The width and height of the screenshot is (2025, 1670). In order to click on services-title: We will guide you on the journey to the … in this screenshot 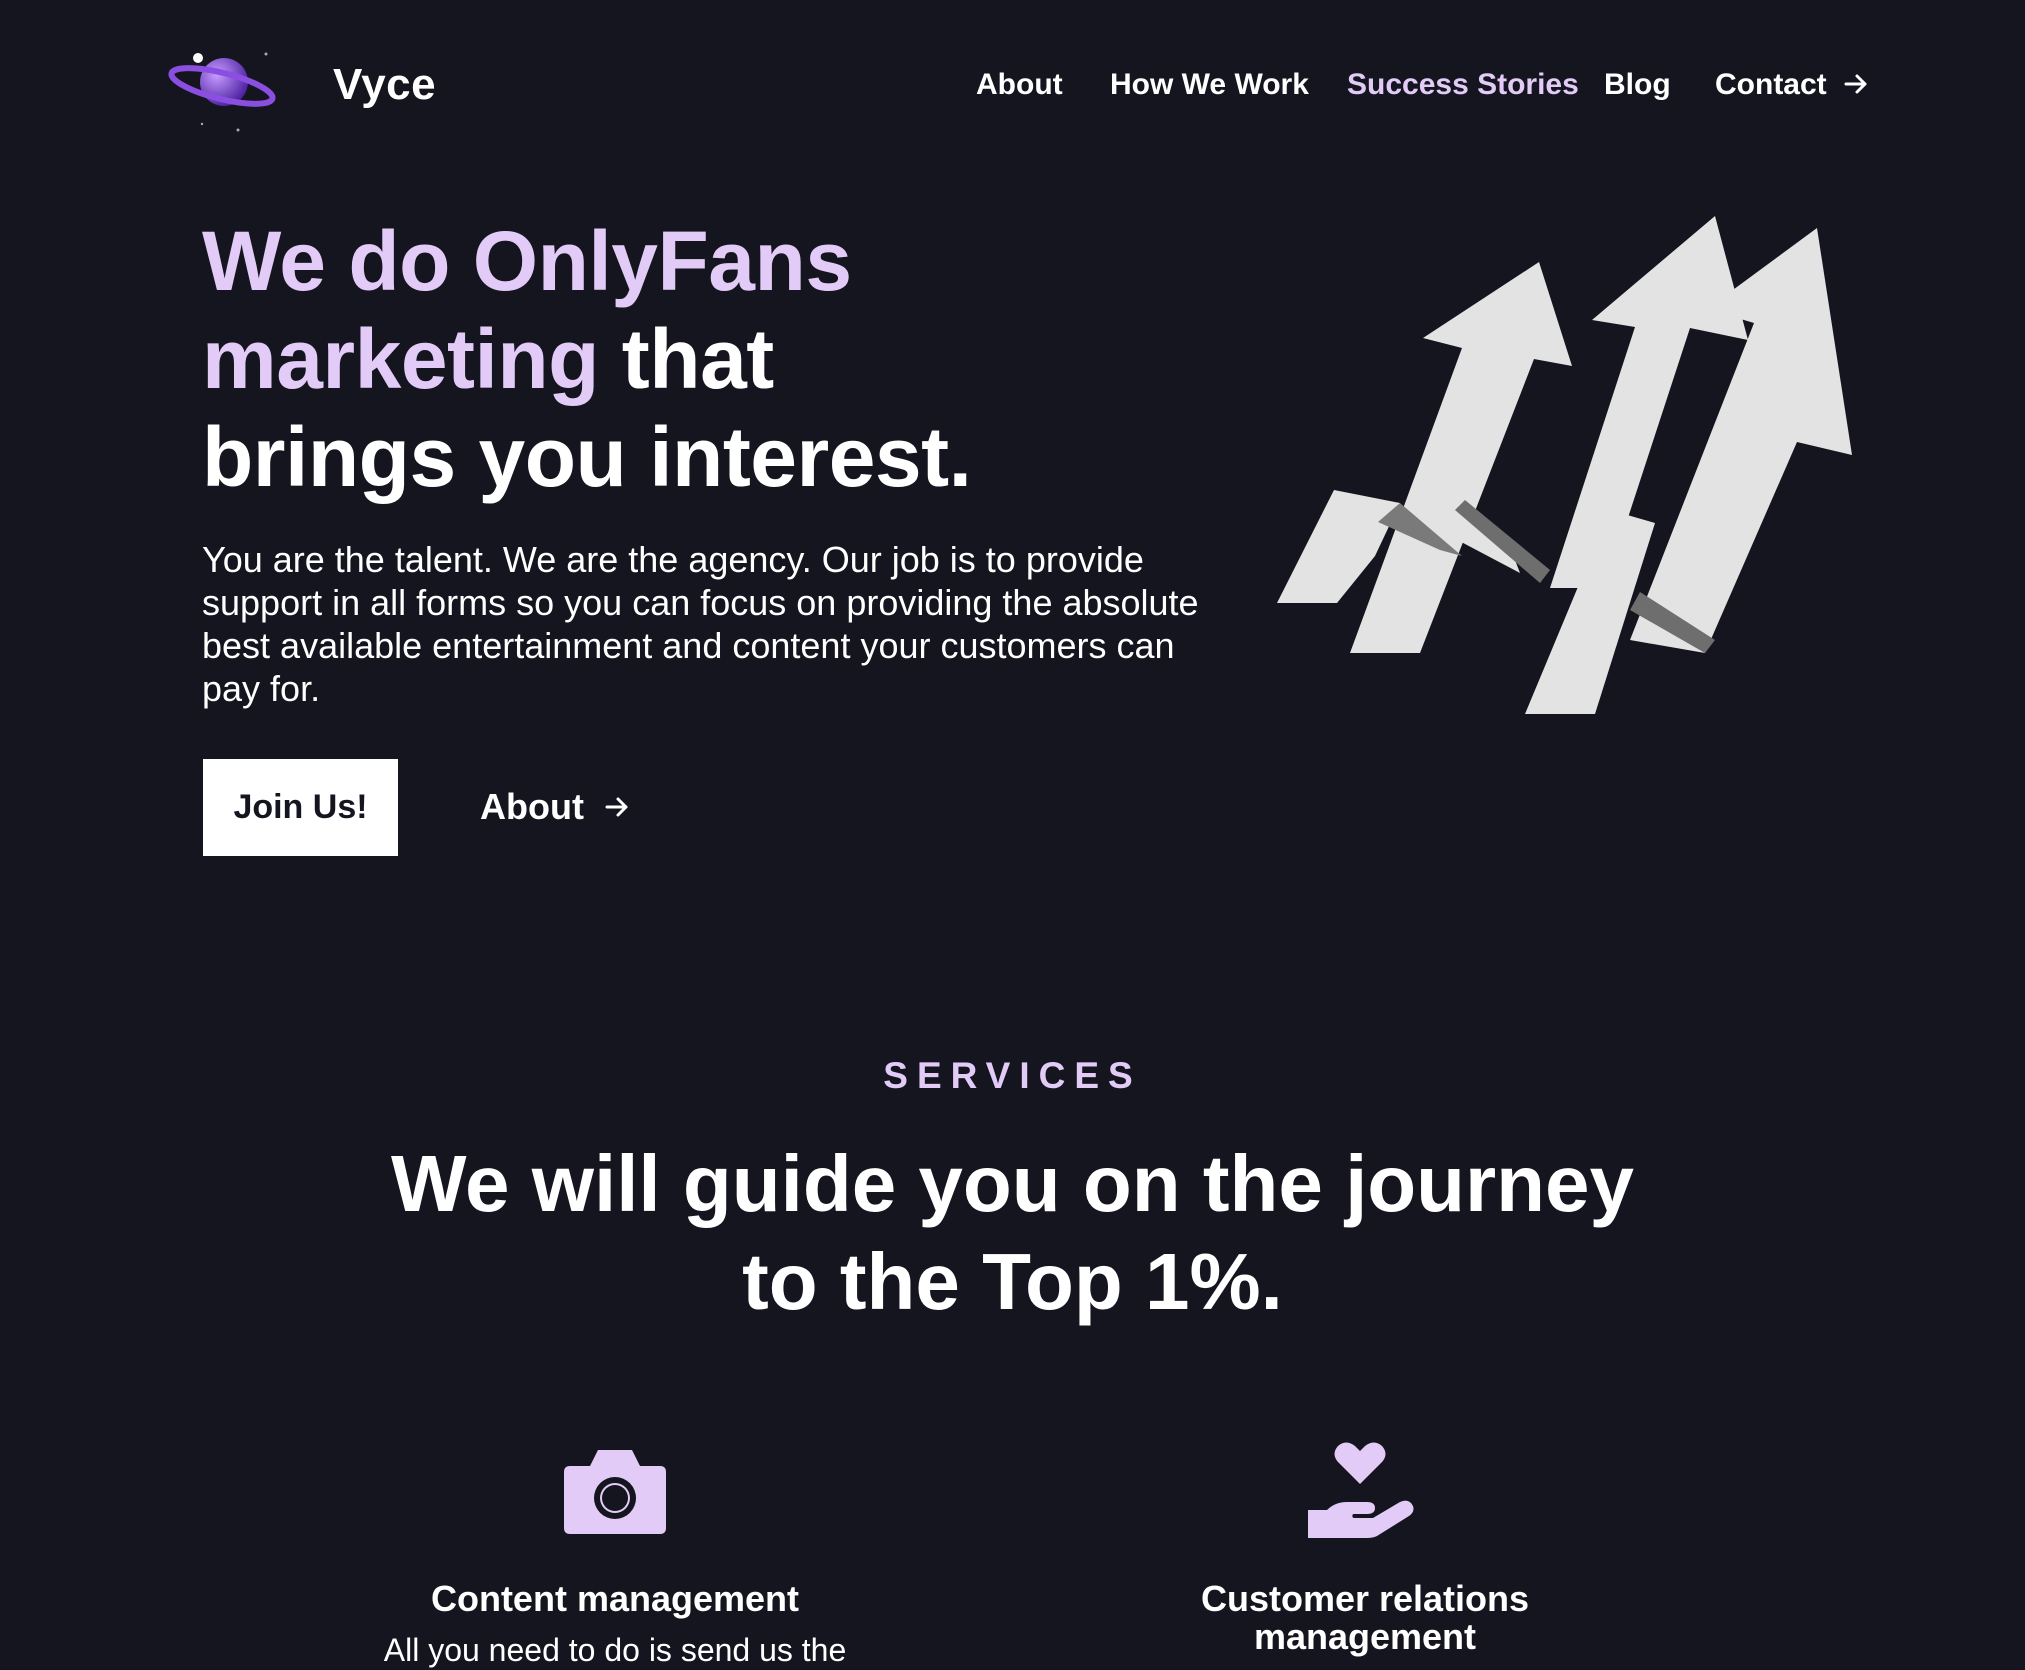, I will do `click(1012, 1233)`.